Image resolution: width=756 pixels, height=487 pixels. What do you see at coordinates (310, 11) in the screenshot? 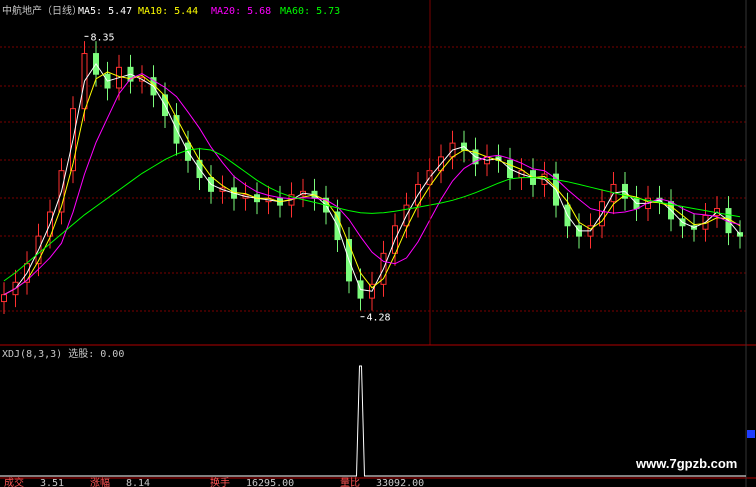
I see `legend-ma60: MA60: 5.73` at bounding box center [310, 11].